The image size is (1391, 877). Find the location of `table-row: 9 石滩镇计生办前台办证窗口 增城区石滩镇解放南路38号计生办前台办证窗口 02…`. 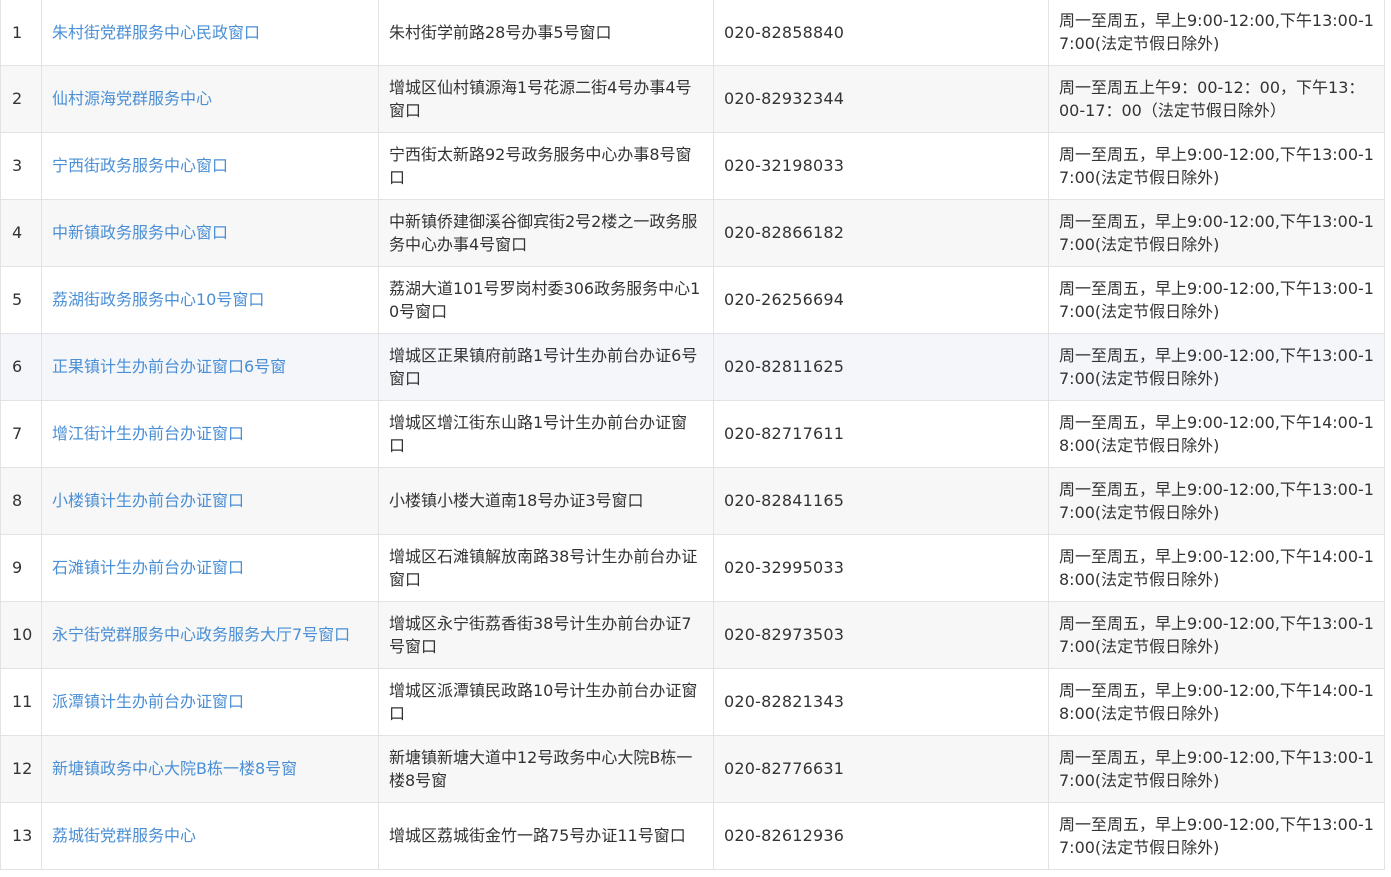

table-row: 9 石滩镇计生办前台办证窗口 增城区石滩镇解放南路38号计生办前台办证窗口 02… is located at coordinates (692, 568).